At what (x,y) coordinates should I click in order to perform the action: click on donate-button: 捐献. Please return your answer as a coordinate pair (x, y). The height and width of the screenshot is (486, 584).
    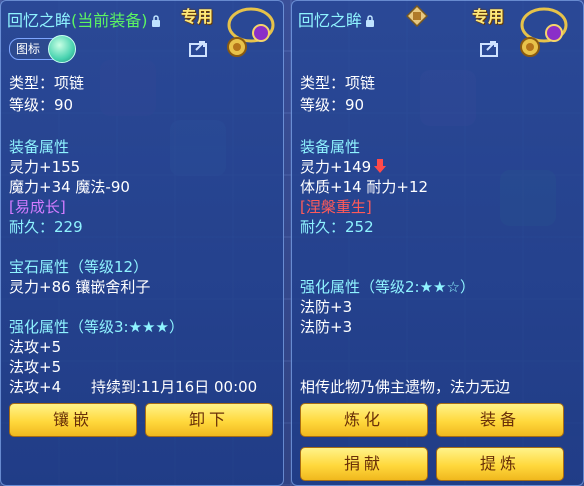
    Looking at the image, I should click on (364, 464).